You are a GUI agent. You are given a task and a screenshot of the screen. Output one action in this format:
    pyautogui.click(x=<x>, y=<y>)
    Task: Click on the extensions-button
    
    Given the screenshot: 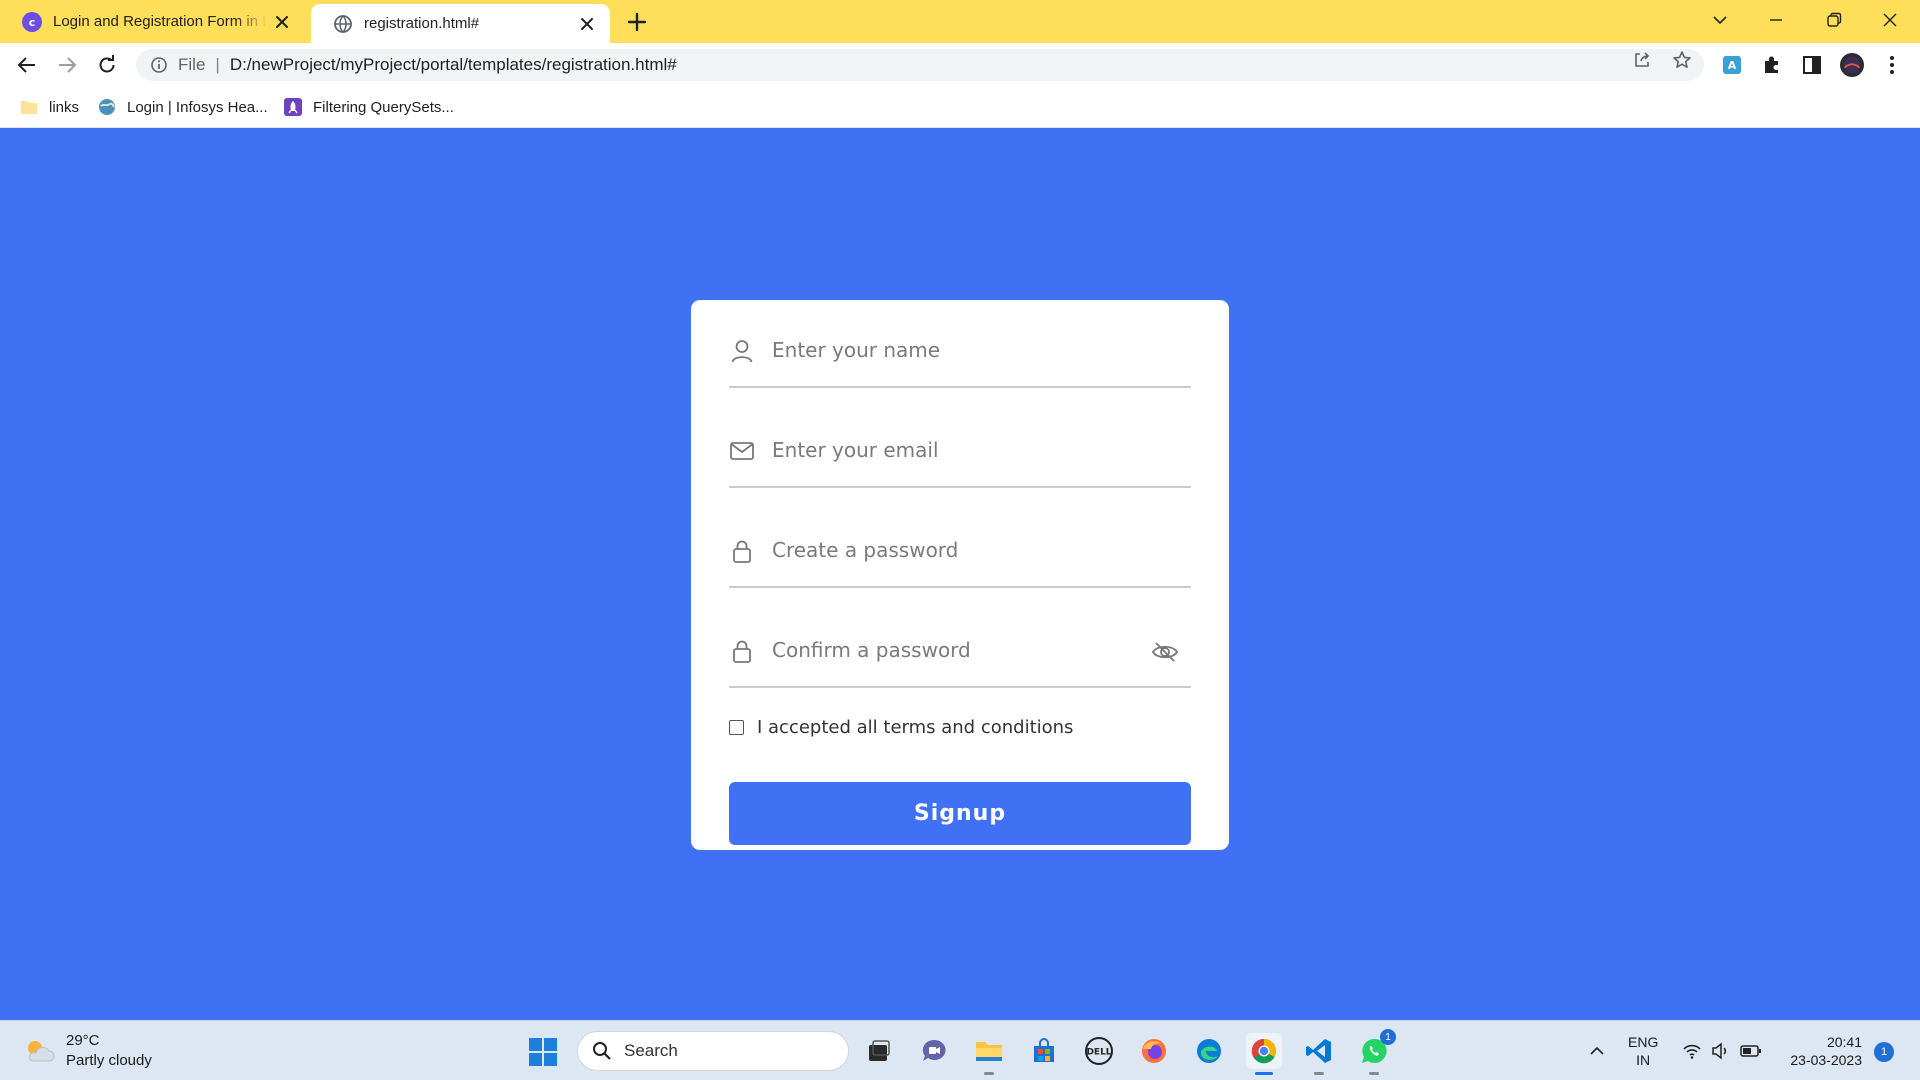 What is the action you would take?
    pyautogui.click(x=1772, y=65)
    